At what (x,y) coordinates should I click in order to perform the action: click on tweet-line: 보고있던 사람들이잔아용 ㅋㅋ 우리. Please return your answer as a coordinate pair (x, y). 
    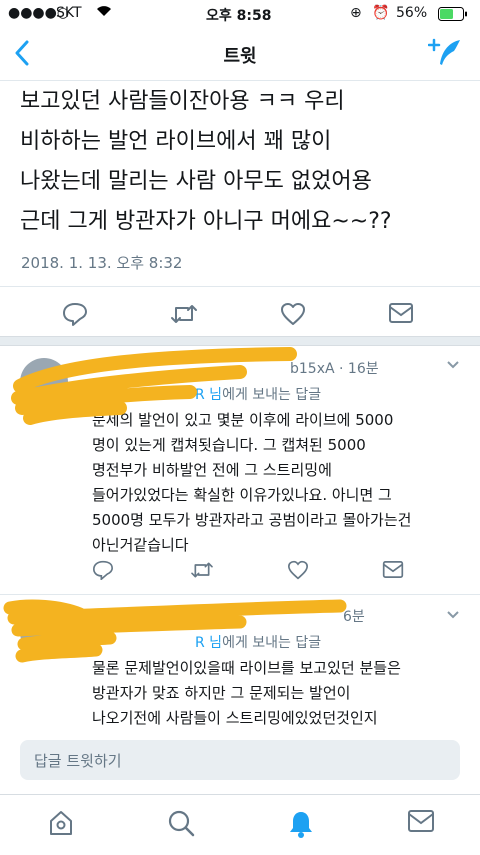
    Looking at the image, I should click on (182, 101).